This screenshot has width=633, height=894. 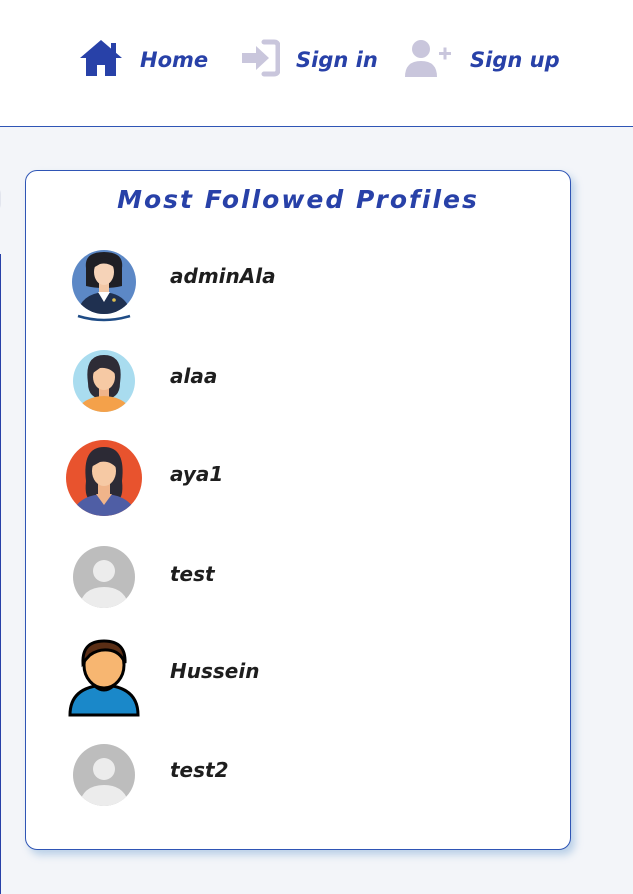 I want to click on left-panel-handle, so click(x=0, y=199).